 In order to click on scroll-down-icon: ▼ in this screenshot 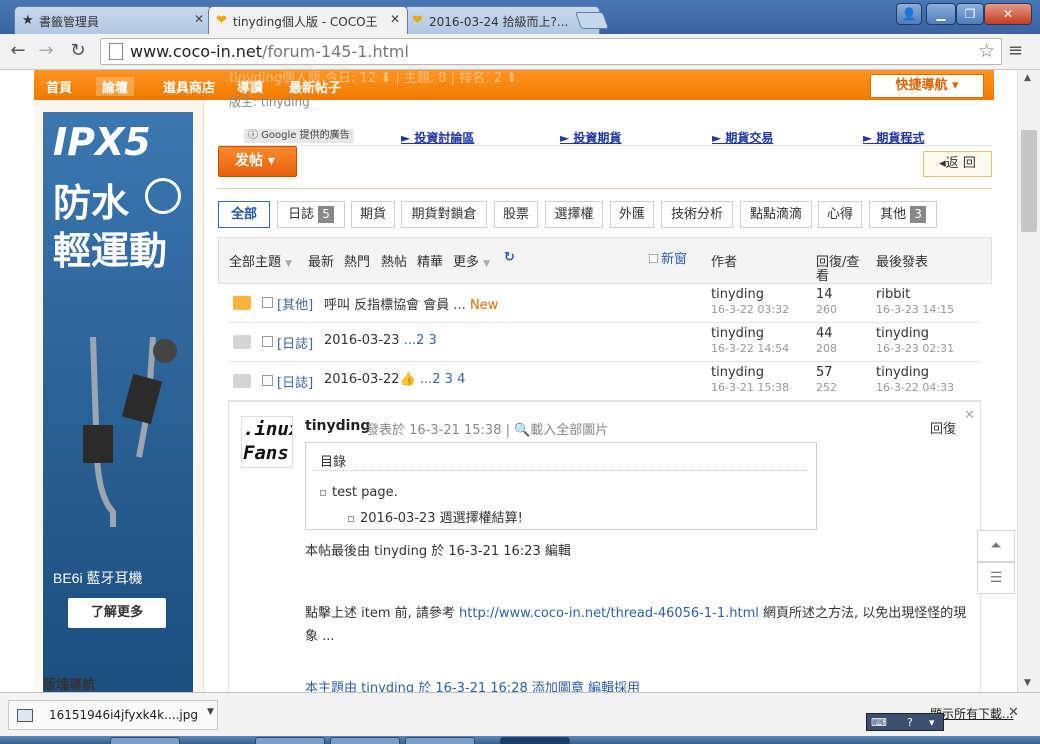, I will do `click(1027, 683)`.